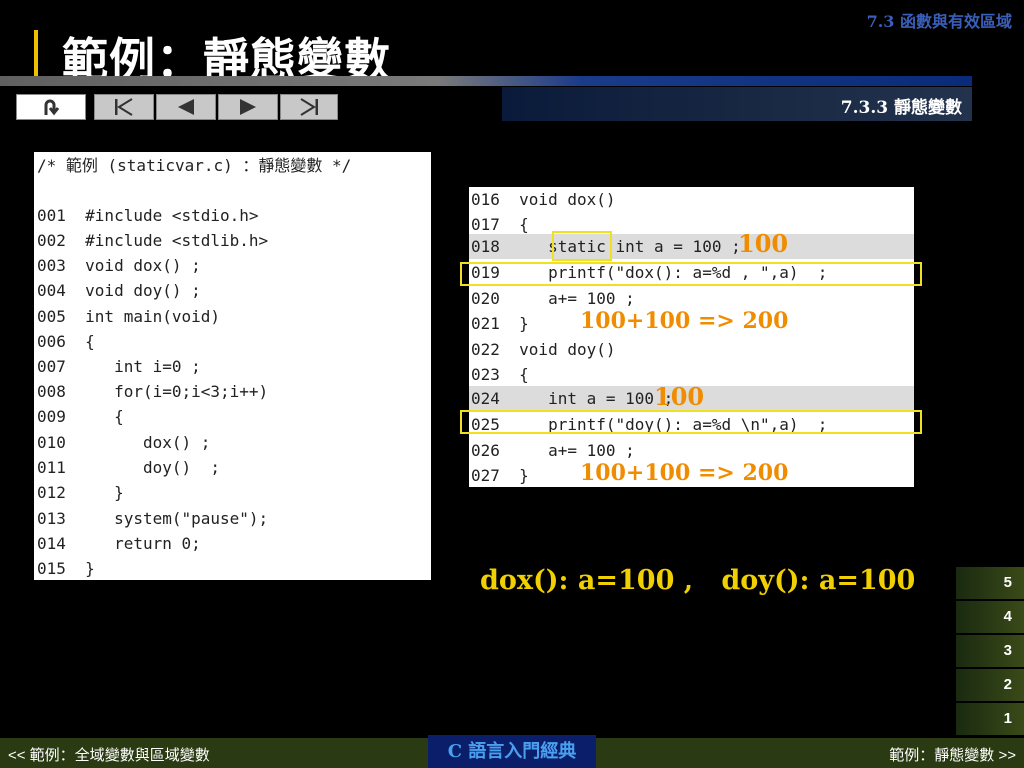  What do you see at coordinates (684, 473) in the screenshot?
I see `doy-result-annotation: 100+100 => 200` at bounding box center [684, 473].